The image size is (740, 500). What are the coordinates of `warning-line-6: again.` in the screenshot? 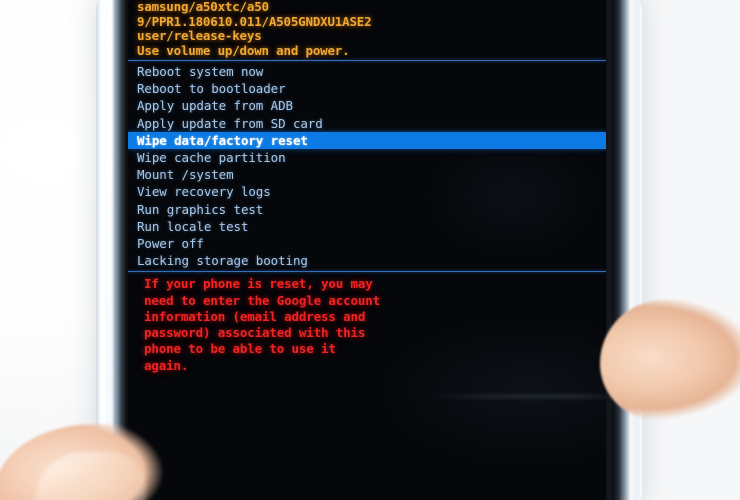 It's located at (166, 365).